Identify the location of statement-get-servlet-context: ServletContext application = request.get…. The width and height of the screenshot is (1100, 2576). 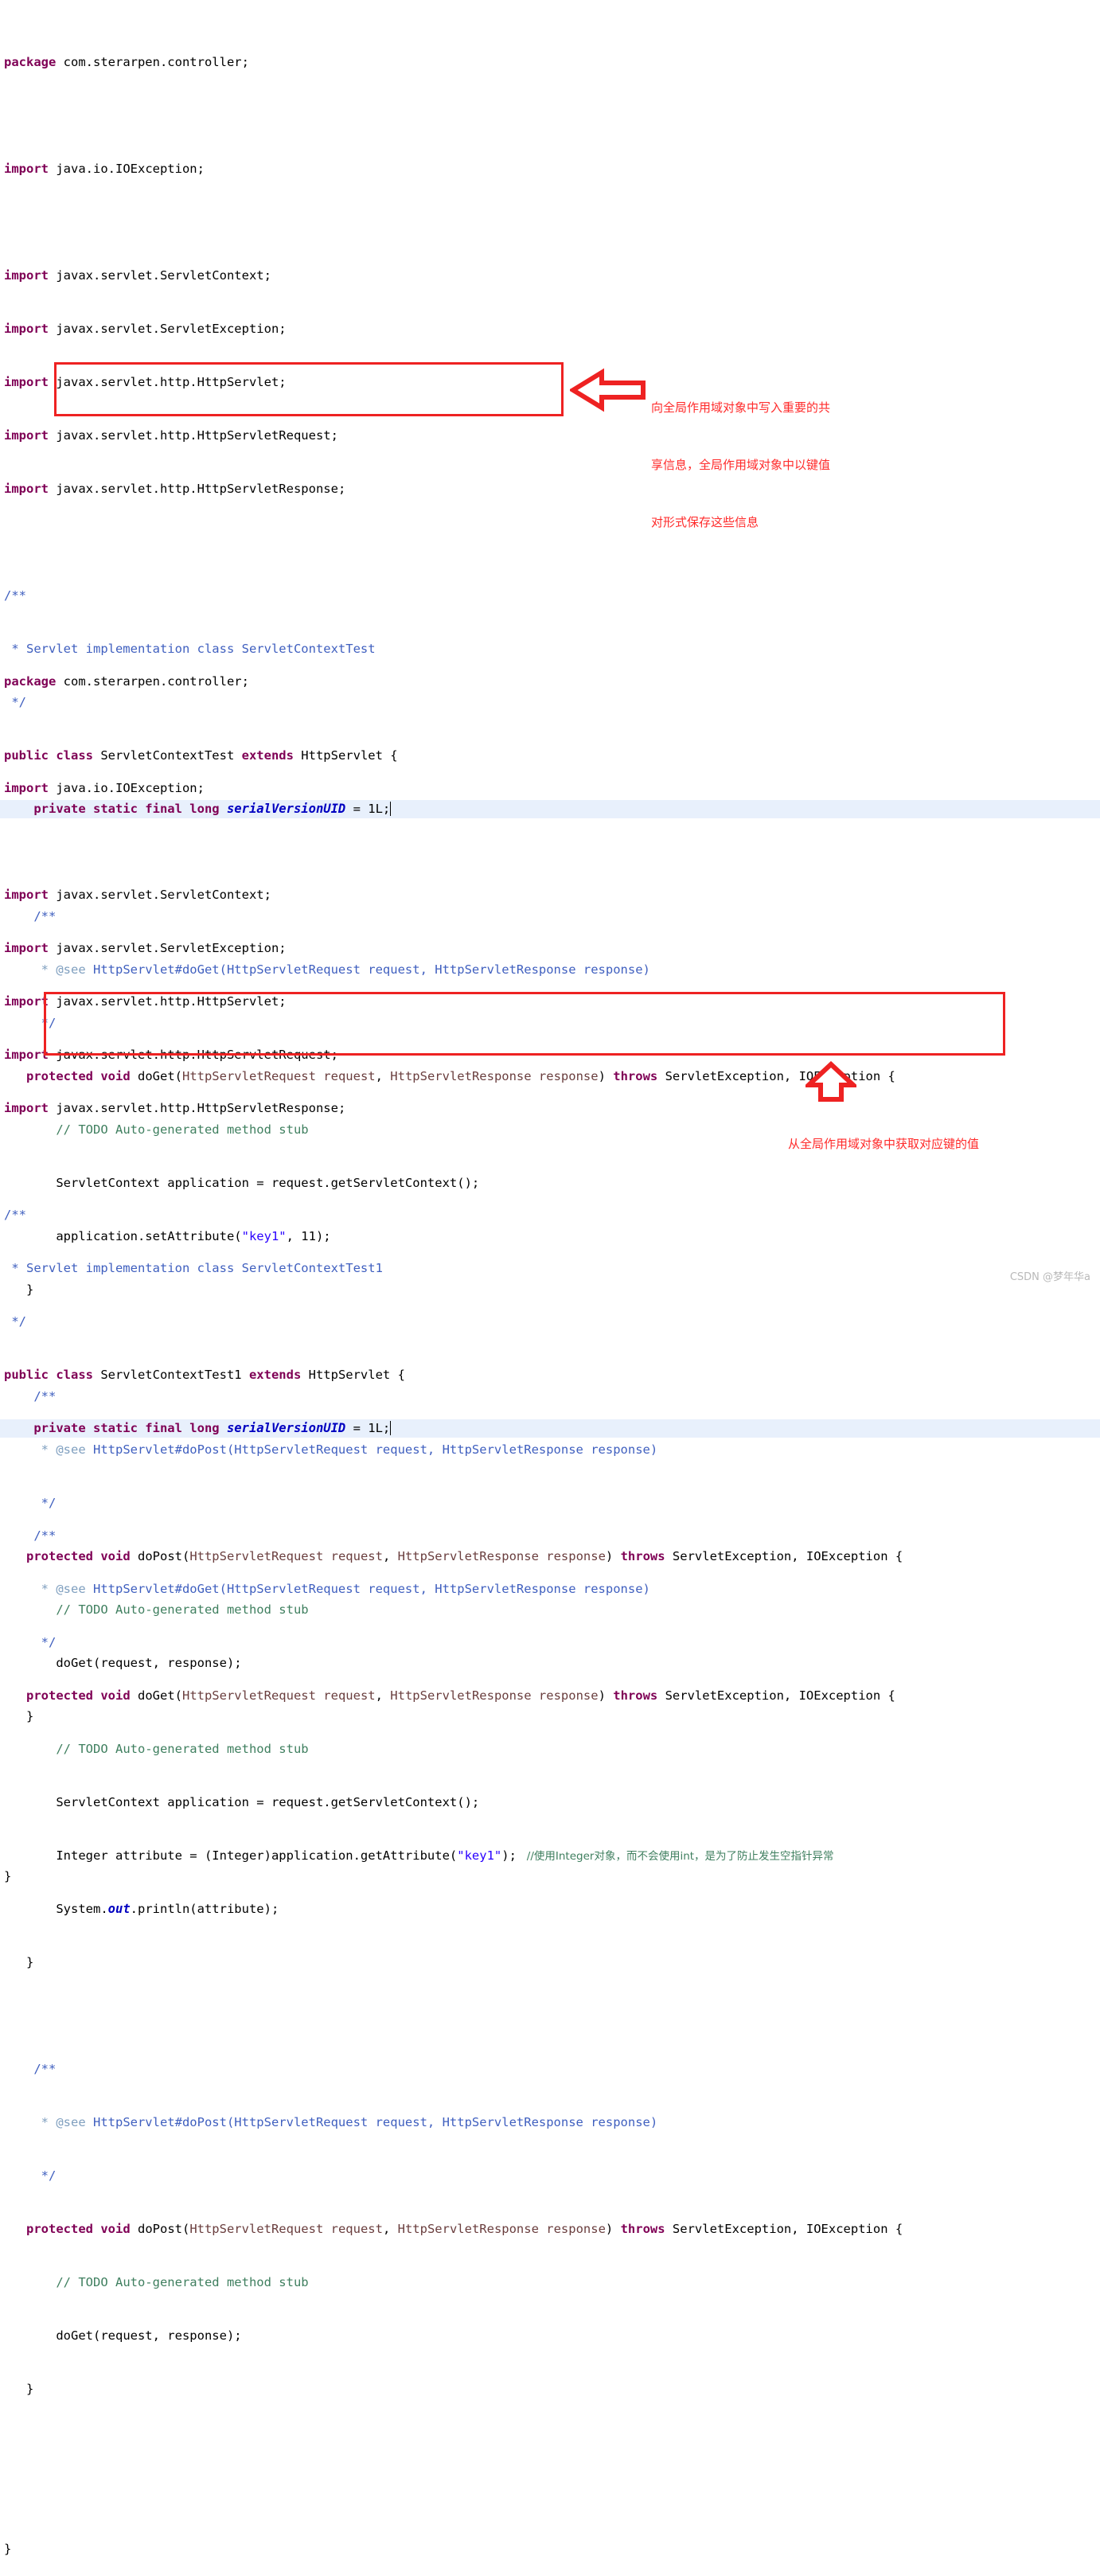
(268, 1801).